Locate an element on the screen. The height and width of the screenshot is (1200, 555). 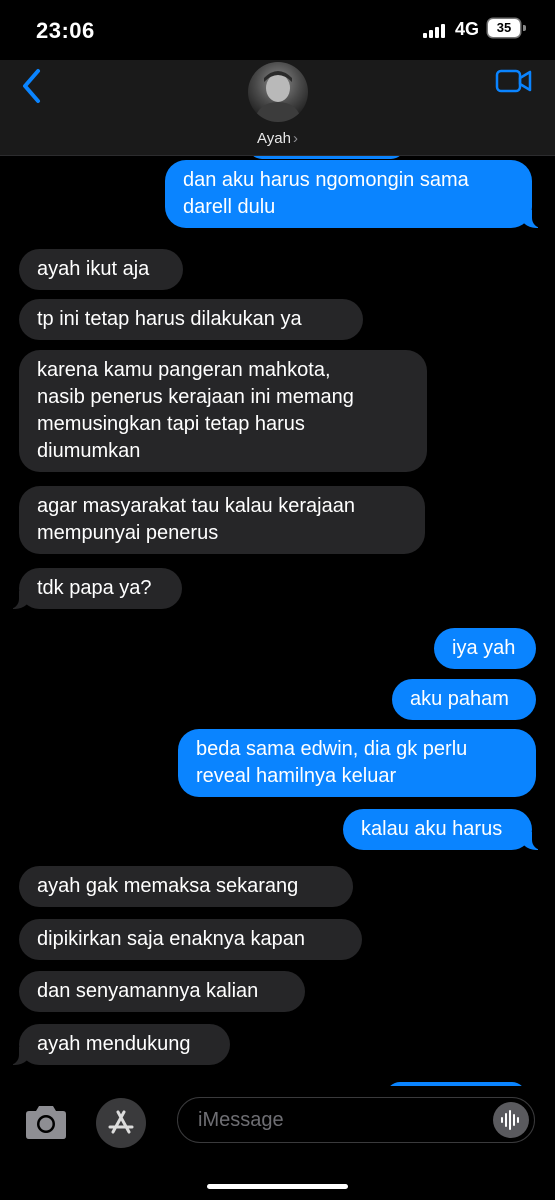
message-line: nasib penerus kerajaan ini memang is located at coordinates (195, 397).